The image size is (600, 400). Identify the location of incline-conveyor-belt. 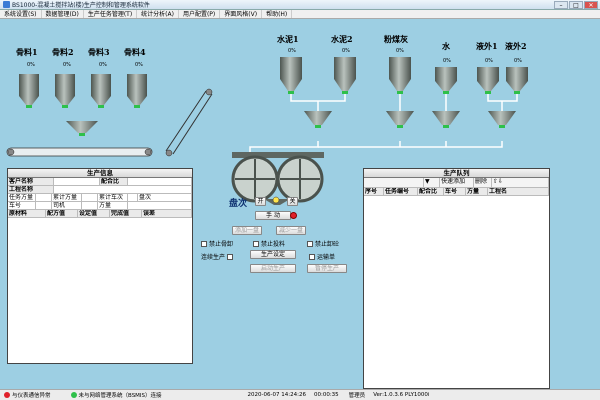
(189, 122).